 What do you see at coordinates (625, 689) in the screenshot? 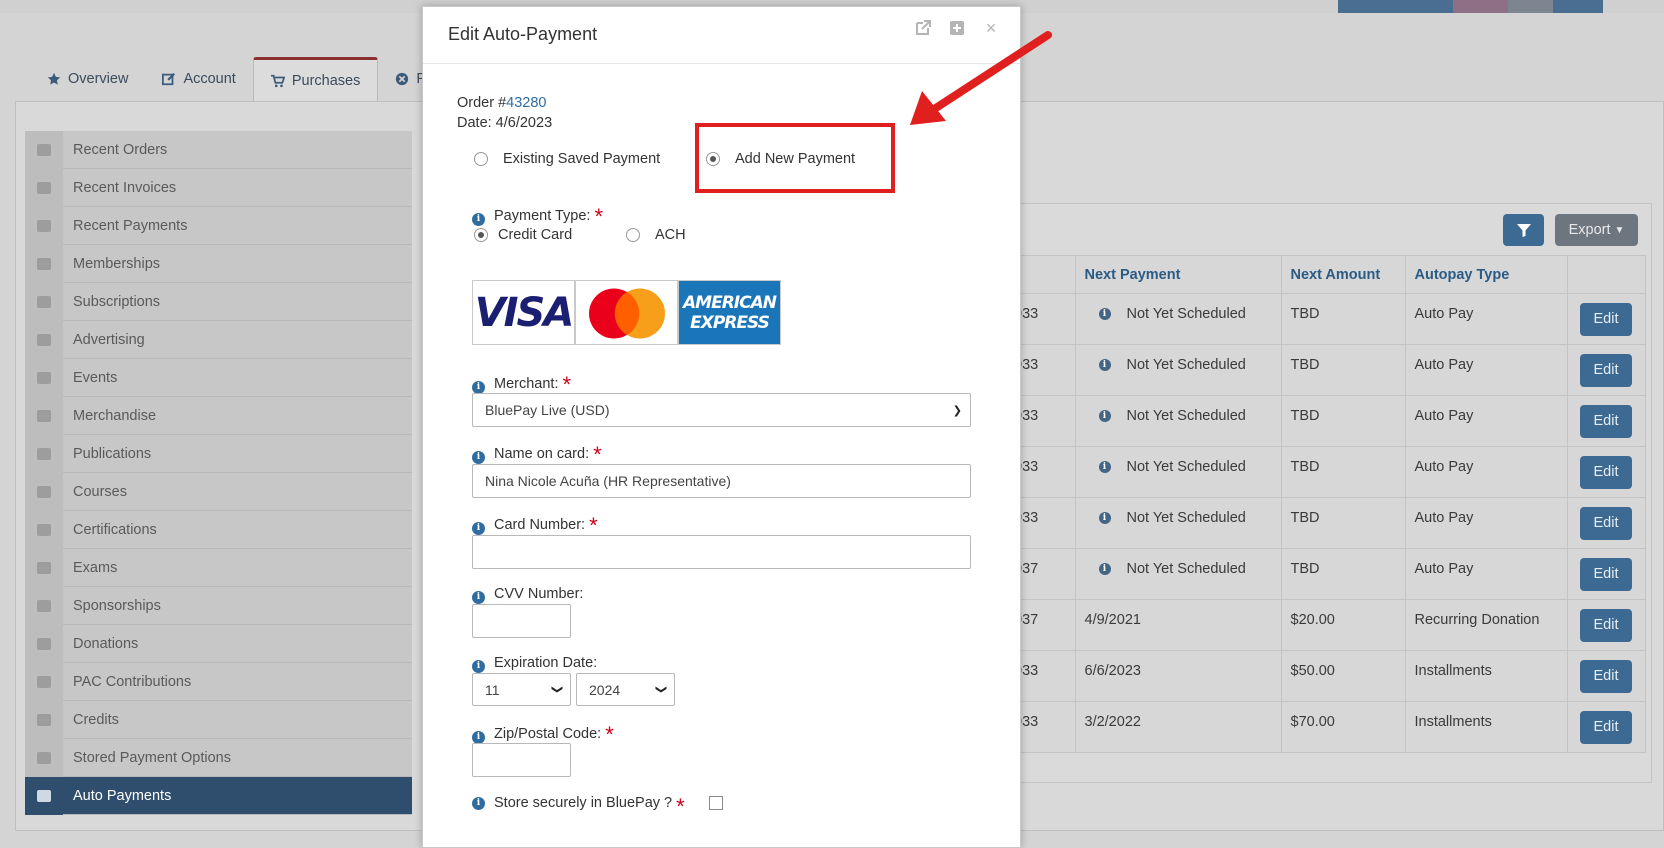
I see `expiration-year-select: 2024 ❯` at bounding box center [625, 689].